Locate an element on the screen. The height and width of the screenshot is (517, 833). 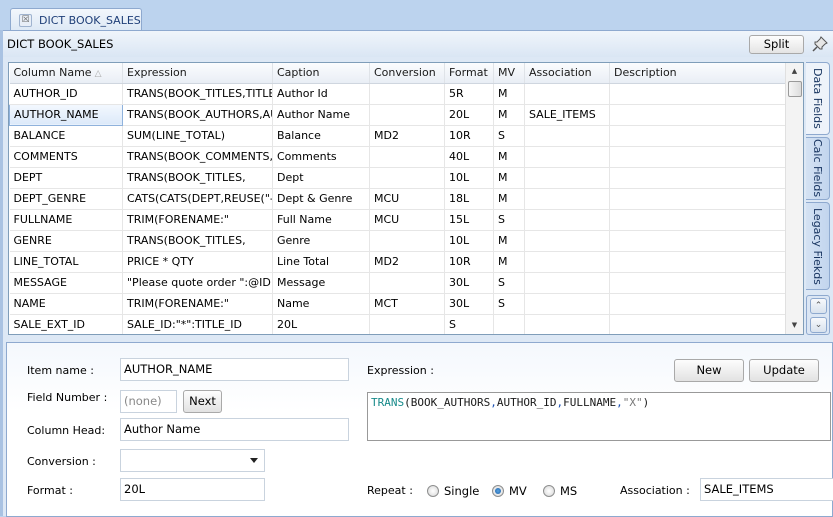
table-cell: 10R is located at coordinates (469, 136).